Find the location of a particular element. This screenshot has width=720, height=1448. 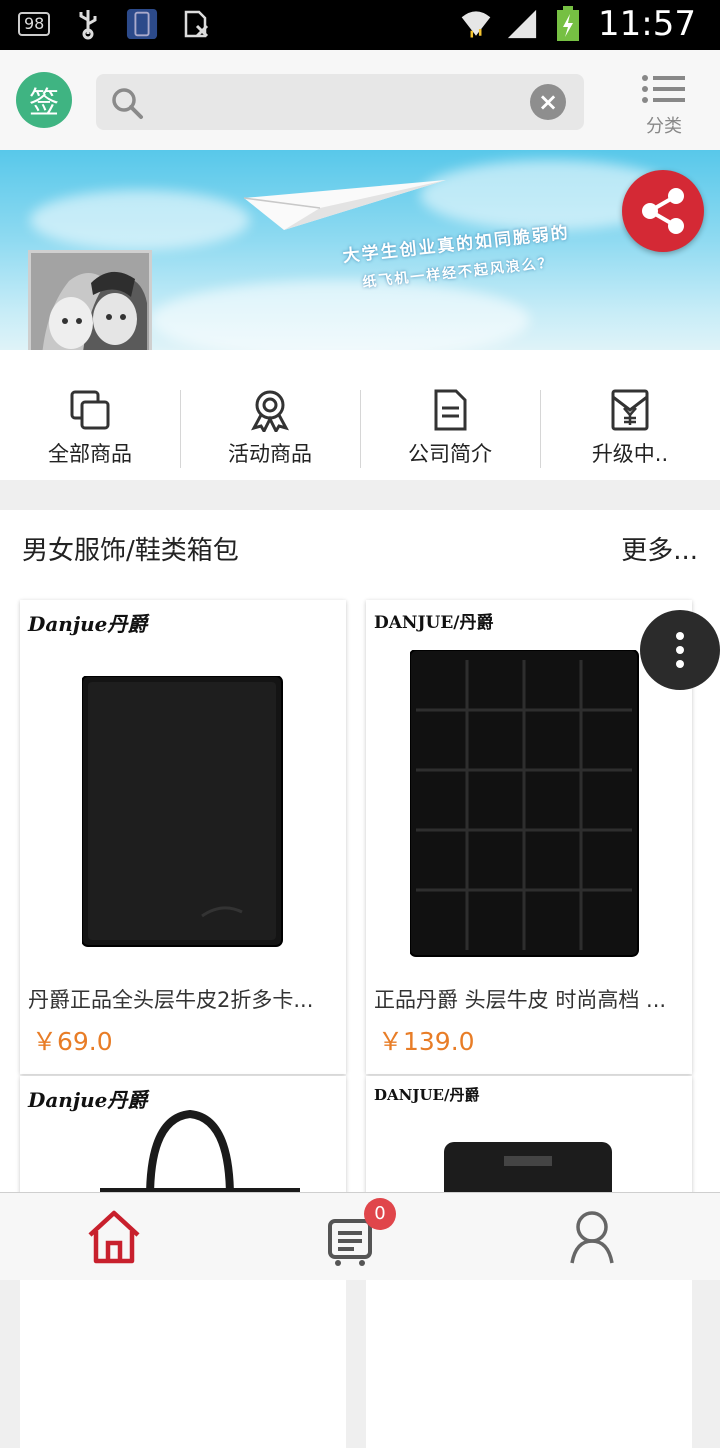

section-title: 男女服饰/鞋类箱包 is located at coordinates (130, 551).